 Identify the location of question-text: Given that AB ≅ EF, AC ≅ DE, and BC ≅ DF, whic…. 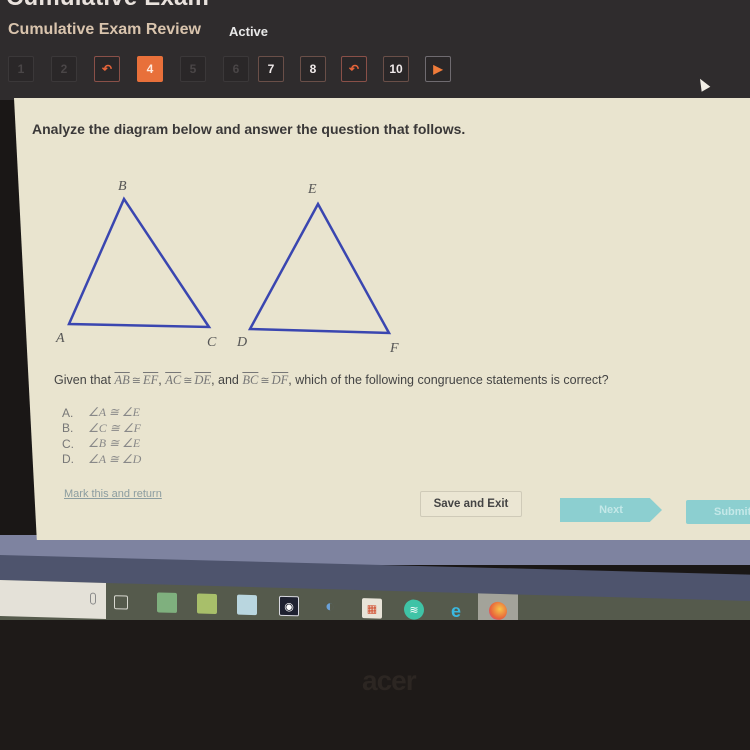
(331, 380).